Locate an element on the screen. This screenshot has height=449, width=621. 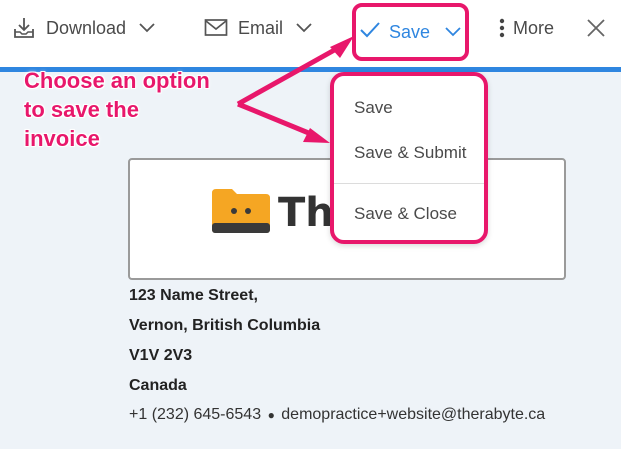
annotation-line-3: invoice is located at coordinates (62, 138).